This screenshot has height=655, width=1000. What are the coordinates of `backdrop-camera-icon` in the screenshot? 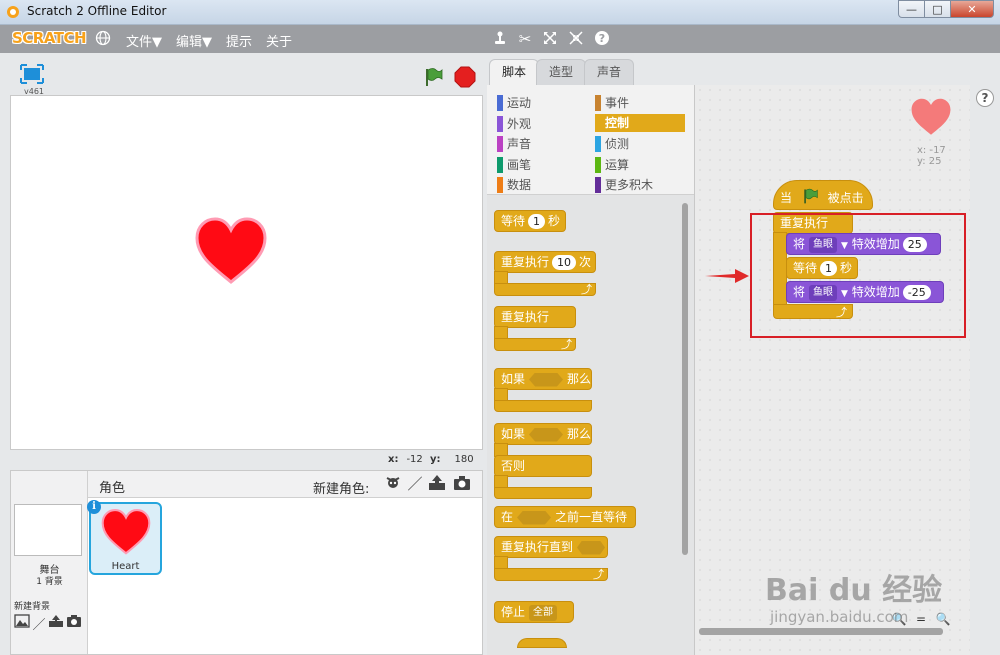 It's located at (74, 622).